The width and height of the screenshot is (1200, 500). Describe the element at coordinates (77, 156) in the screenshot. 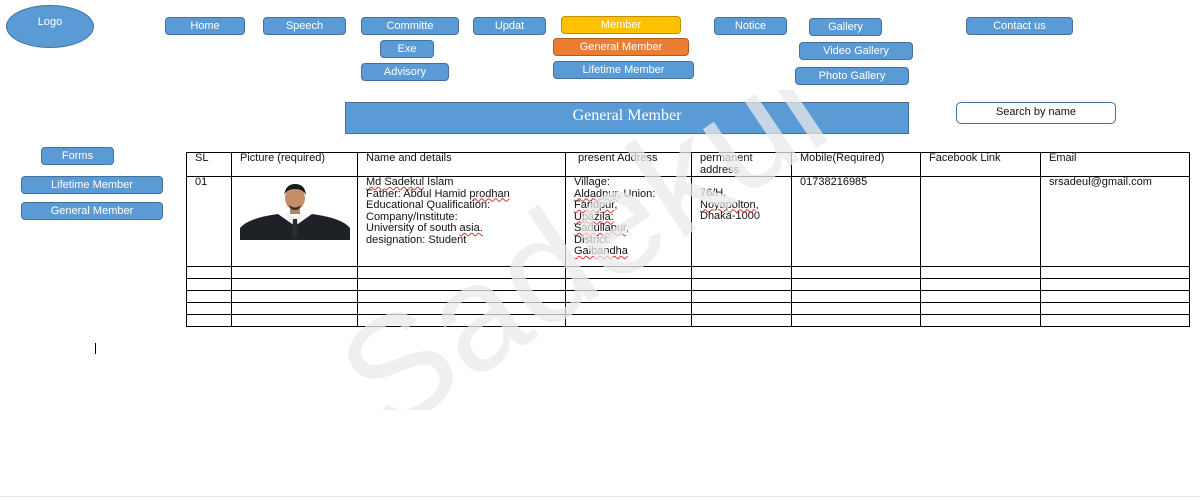

I see `sidebar-forms-button: Forms` at that location.